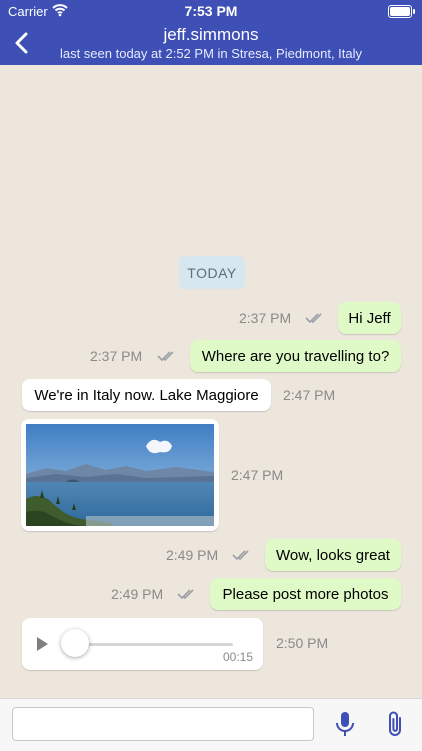 This screenshot has height=751, width=422. I want to click on audio-duration: 00:15, so click(237, 657).